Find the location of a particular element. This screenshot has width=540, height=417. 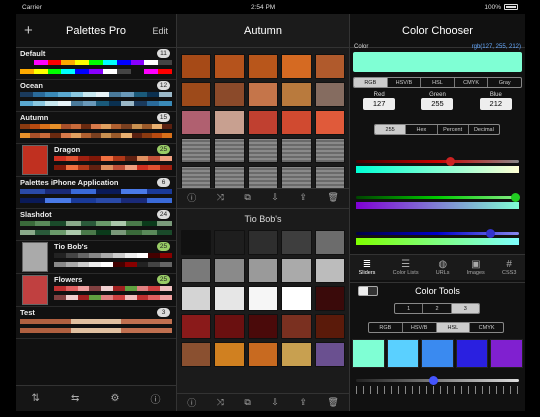

palette-row: Flowers 25 is located at coordinates (96, 290).